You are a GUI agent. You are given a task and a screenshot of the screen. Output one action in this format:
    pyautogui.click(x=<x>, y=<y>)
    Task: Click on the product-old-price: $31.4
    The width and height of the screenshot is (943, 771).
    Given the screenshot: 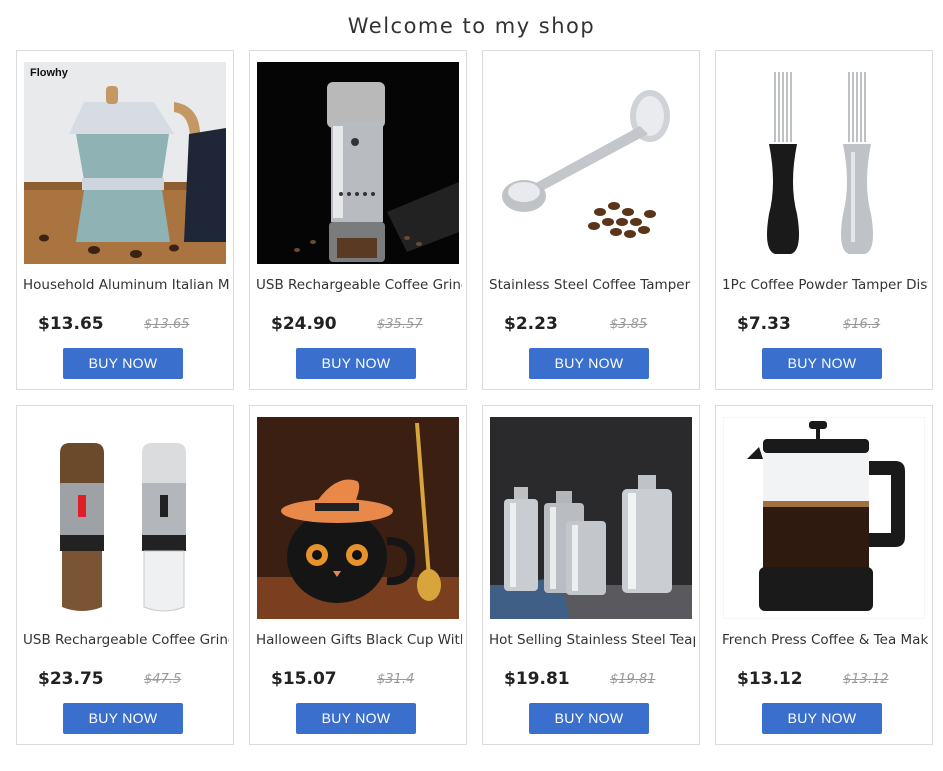 What is the action you would take?
    pyautogui.click(x=396, y=679)
    